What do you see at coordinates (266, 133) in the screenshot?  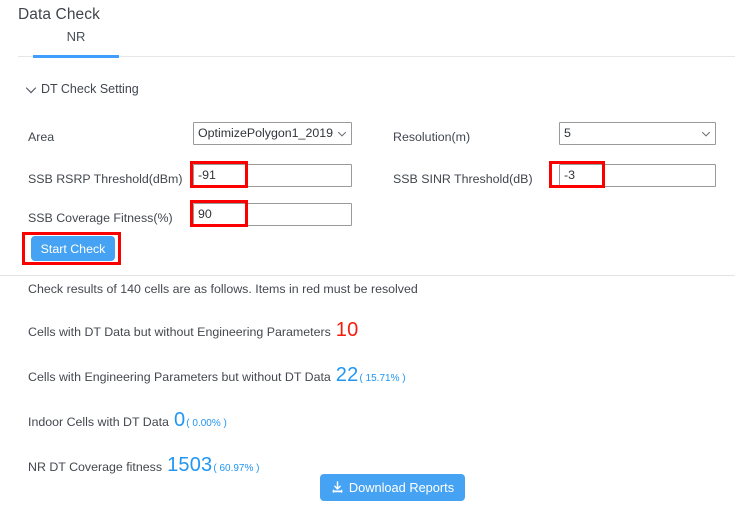 I see `area-select-value: OptimizePolygon1_2019` at bounding box center [266, 133].